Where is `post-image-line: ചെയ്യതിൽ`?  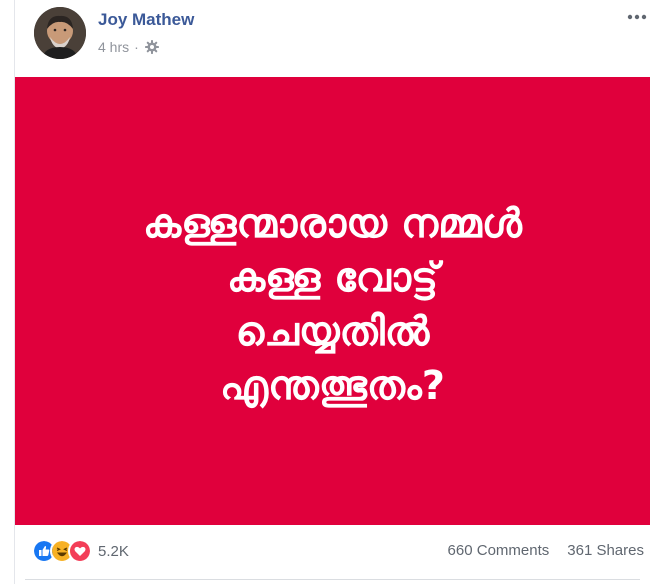
post-image-line: ചെയ്യതിൽ is located at coordinates (332, 332).